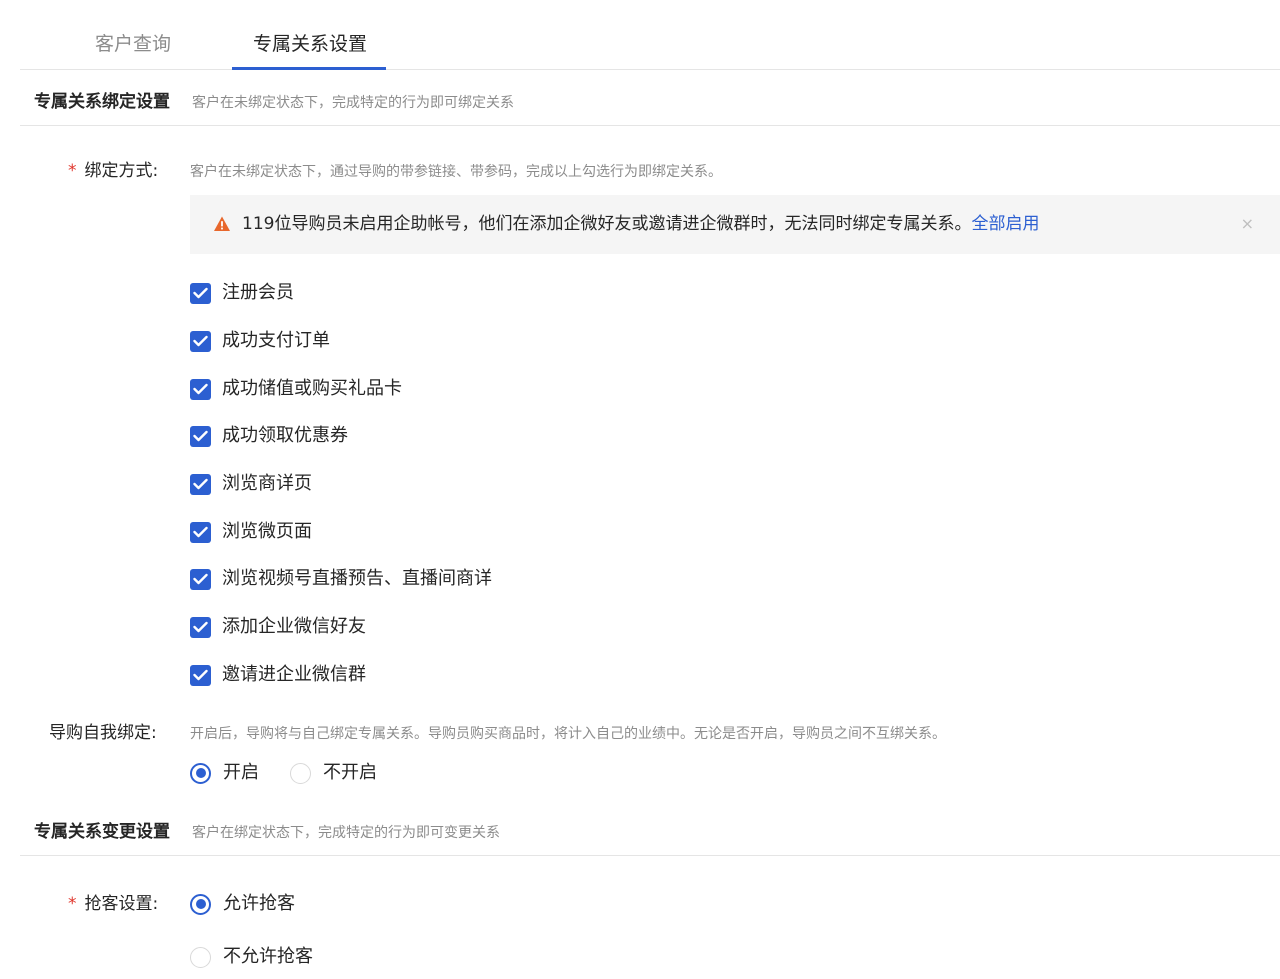 This screenshot has width=1280, height=979. I want to click on checkbox-label: 成功支付订单, so click(276, 340).